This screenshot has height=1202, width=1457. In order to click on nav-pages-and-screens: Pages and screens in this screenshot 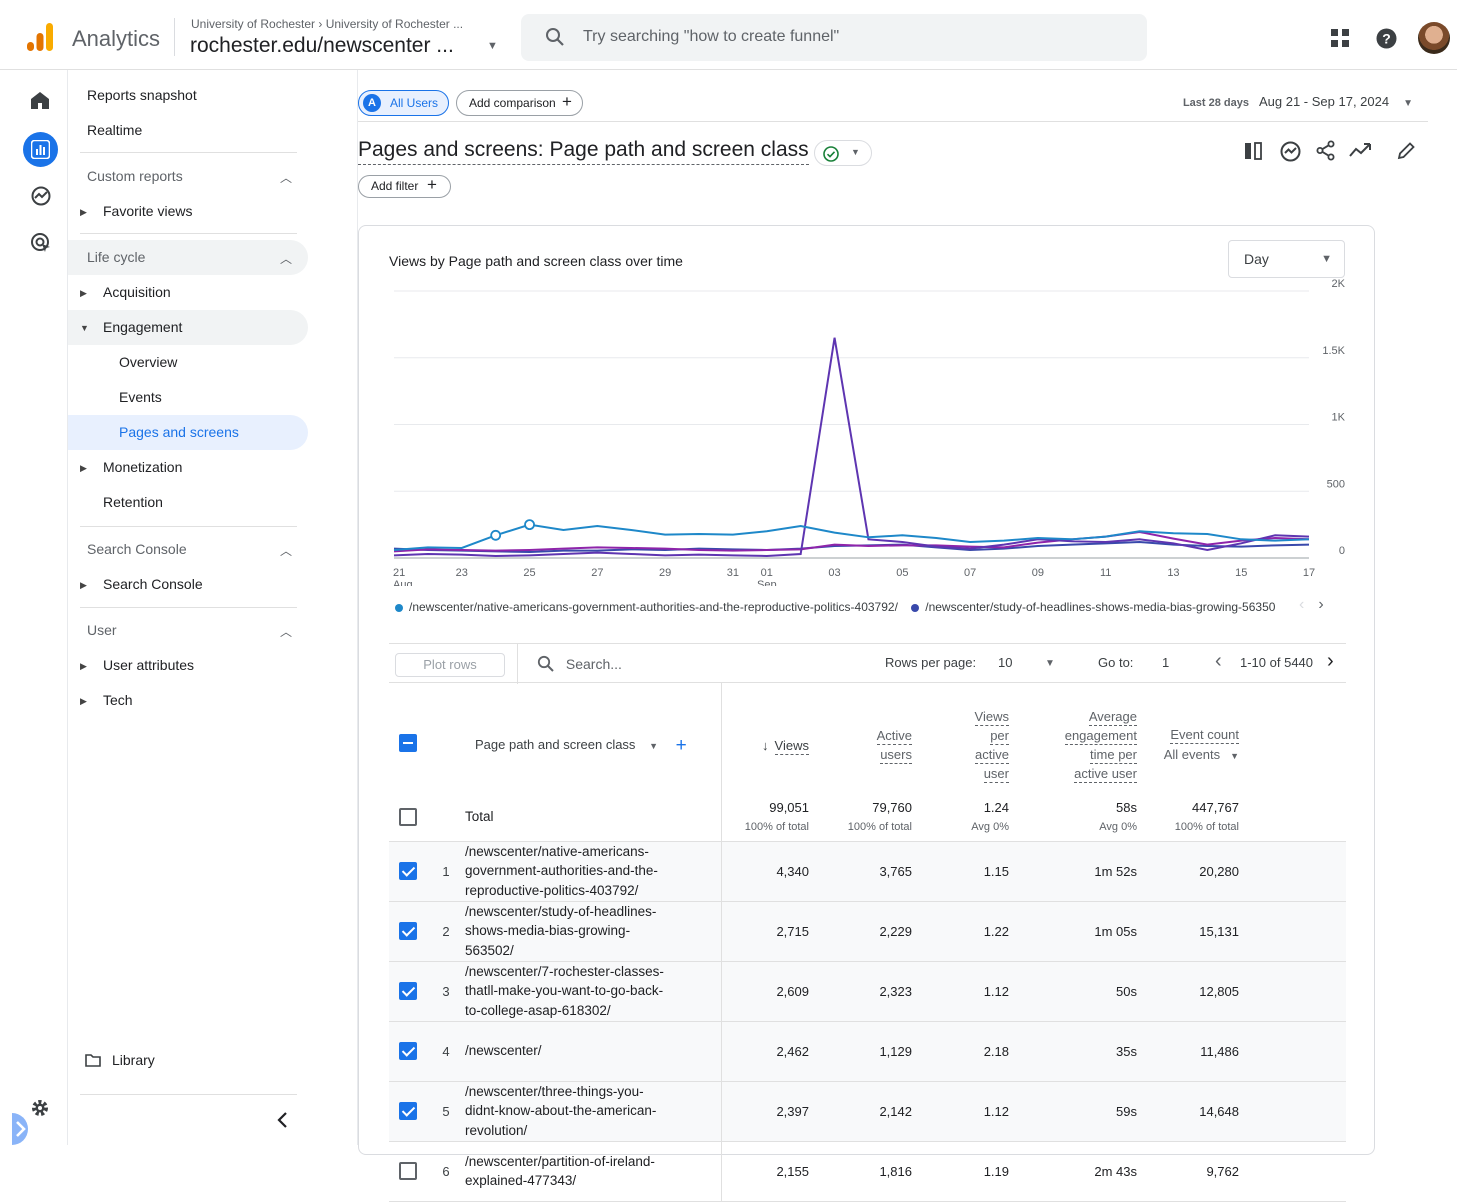, I will do `click(179, 432)`.